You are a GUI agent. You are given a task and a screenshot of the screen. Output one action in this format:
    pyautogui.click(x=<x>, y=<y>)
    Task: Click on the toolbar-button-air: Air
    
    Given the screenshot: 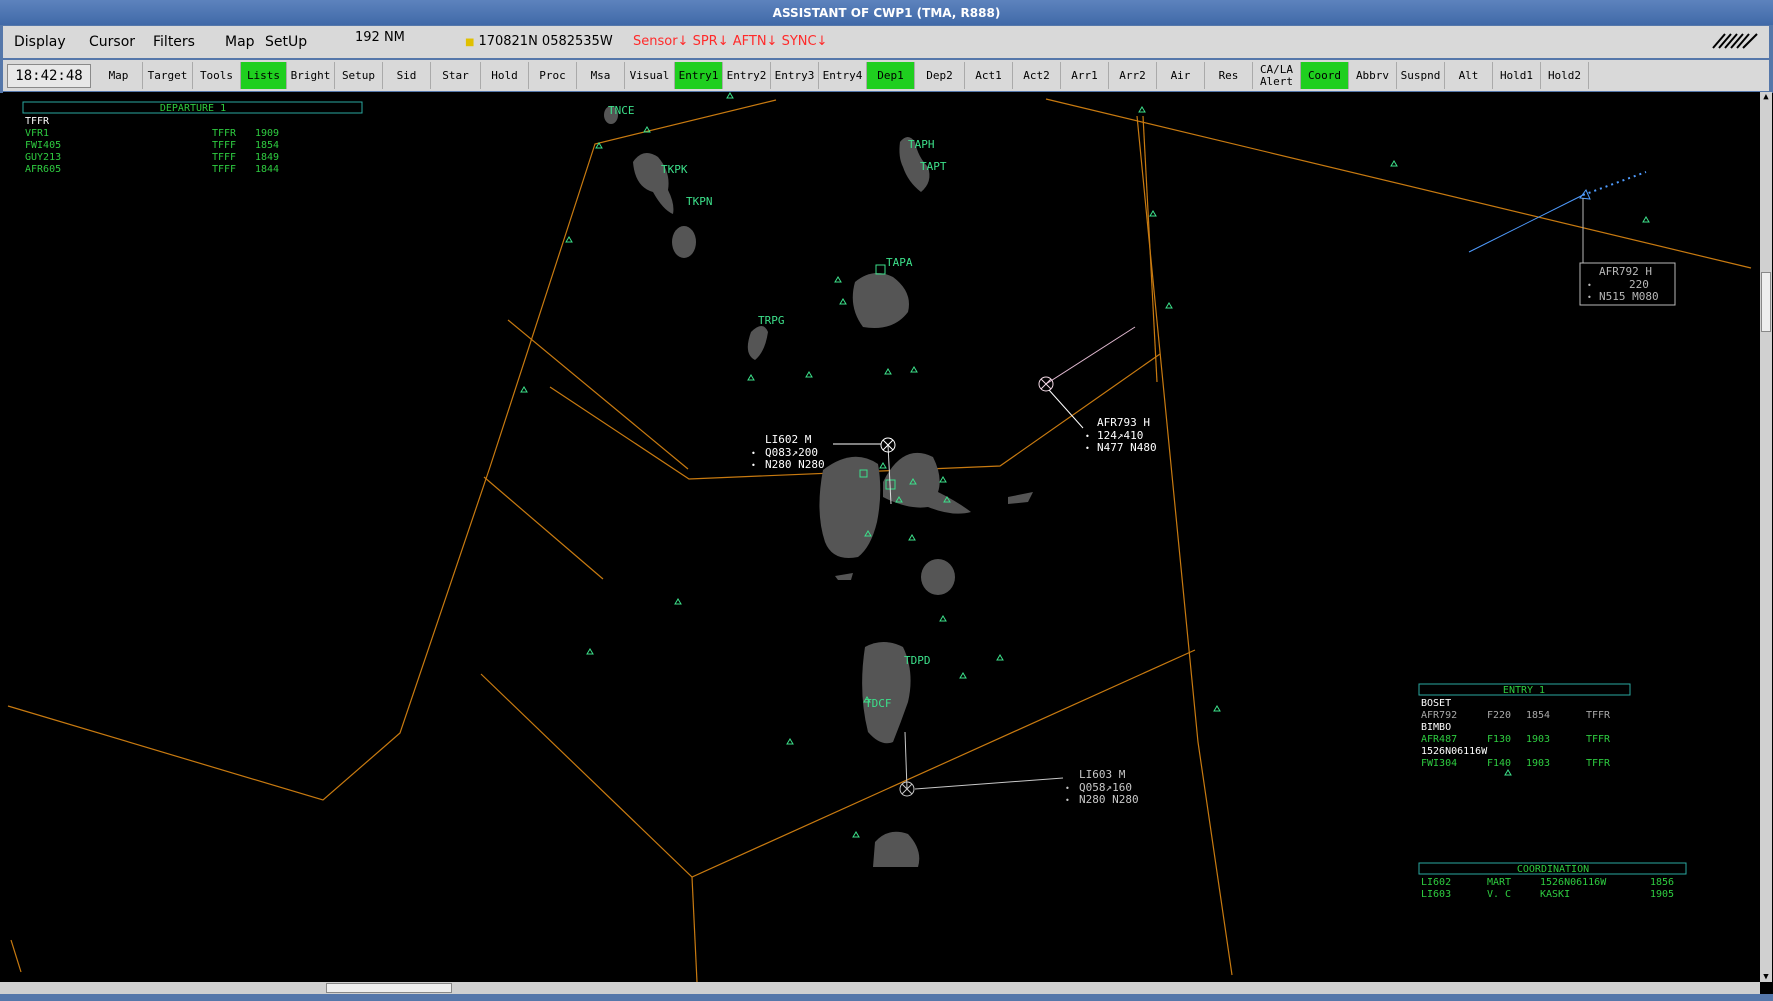 What is the action you would take?
    pyautogui.click(x=1181, y=75)
    